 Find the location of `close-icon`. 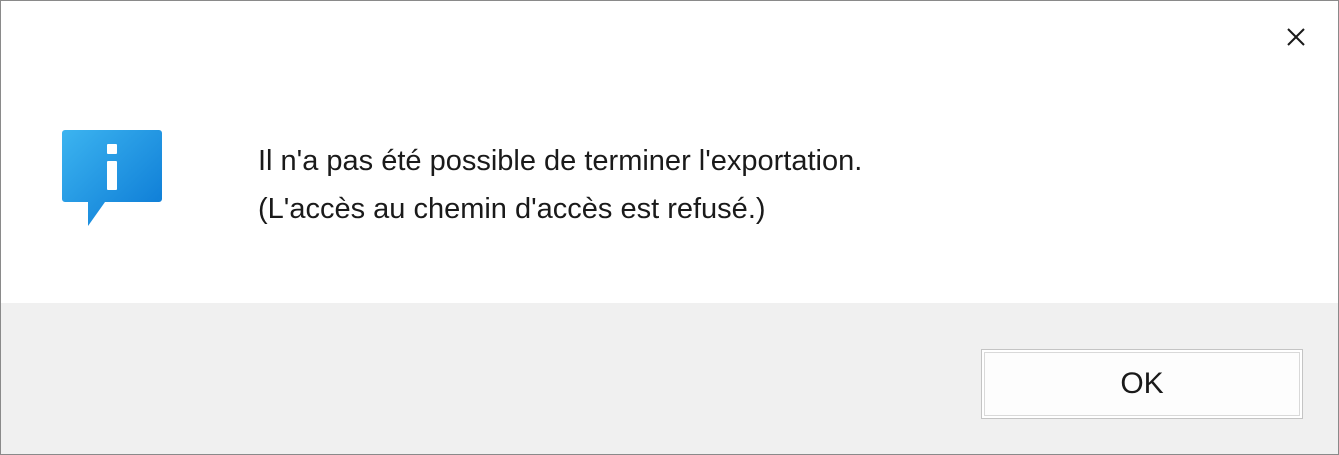

close-icon is located at coordinates (1296, 37).